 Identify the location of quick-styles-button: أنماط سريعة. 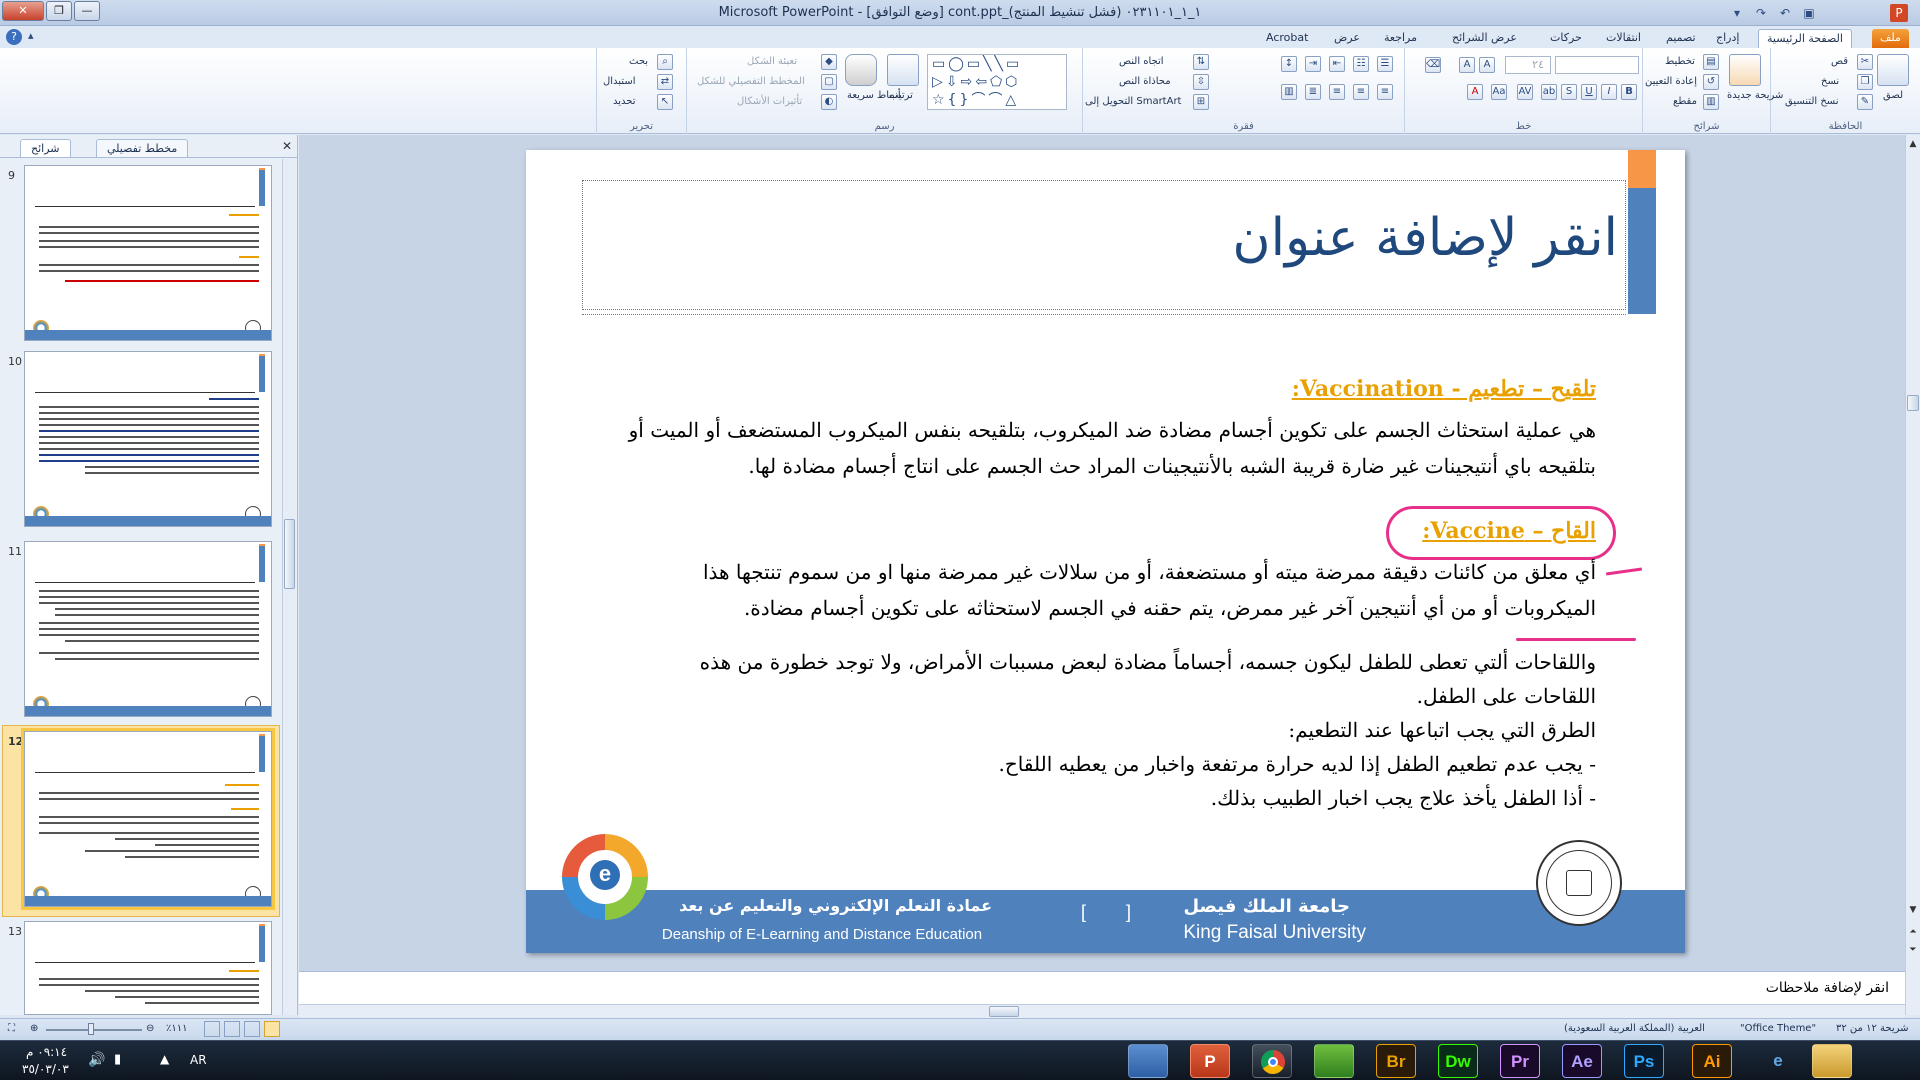
(874, 95).